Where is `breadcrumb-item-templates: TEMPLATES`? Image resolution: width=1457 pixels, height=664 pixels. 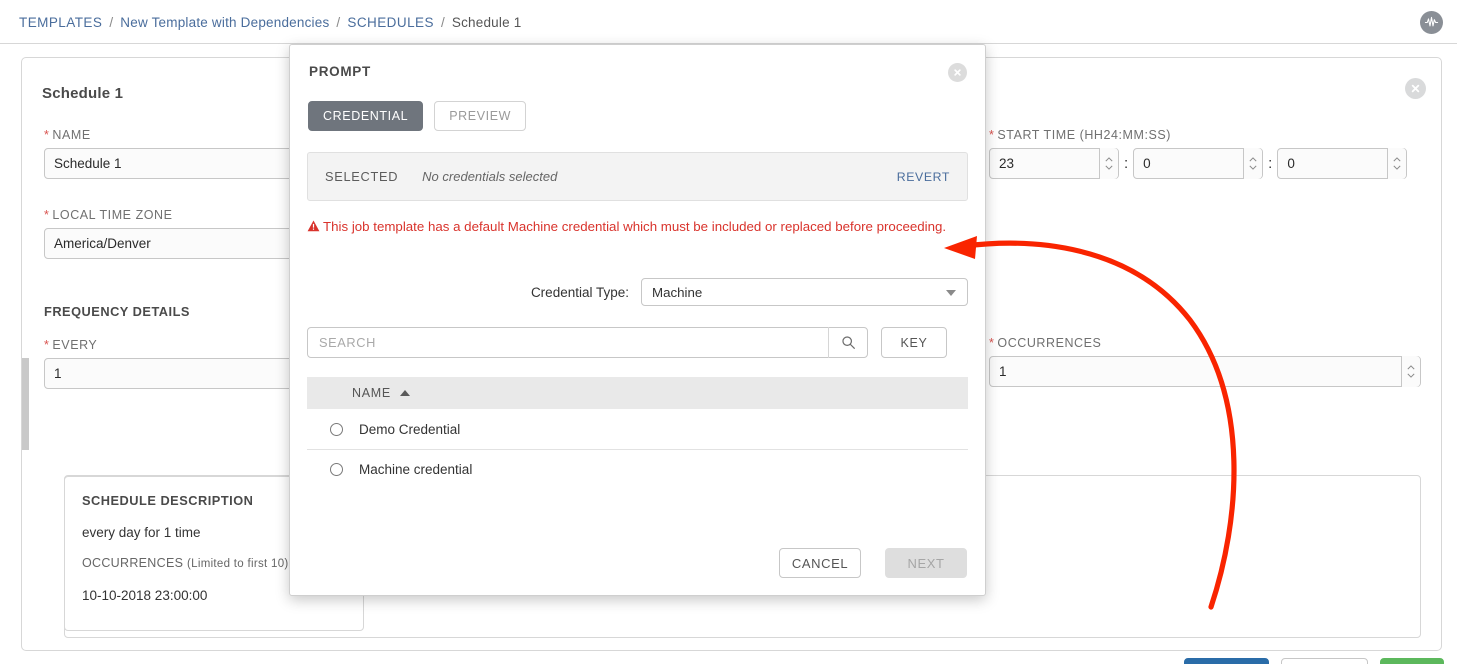 breadcrumb-item-templates: TEMPLATES is located at coordinates (60, 22).